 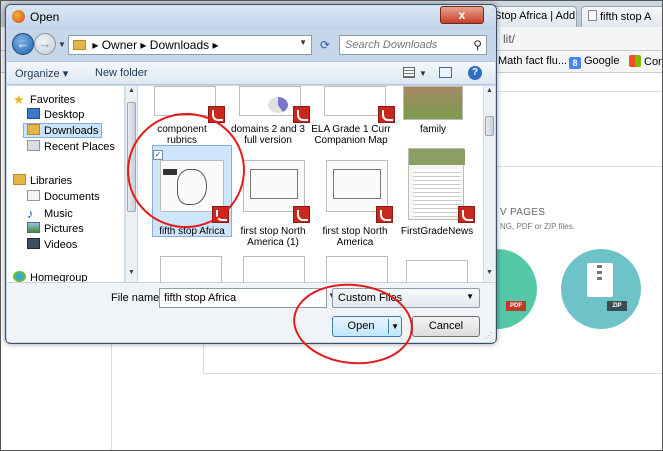 I want to click on nav-pictures: Pictures, so click(x=55, y=228).